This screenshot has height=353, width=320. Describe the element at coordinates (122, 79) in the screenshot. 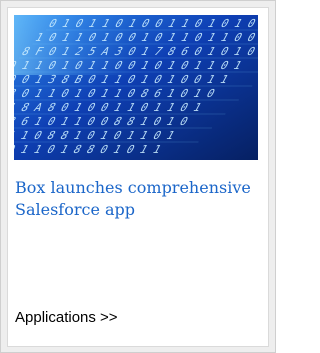

I see `svg-text:1 0 0 1 3 8 B 0 1 1 0 1 0 1 0: 1 0 0 1 3 8 B 0 1 1 0 1 0 1 0 0 1 1` at that location.